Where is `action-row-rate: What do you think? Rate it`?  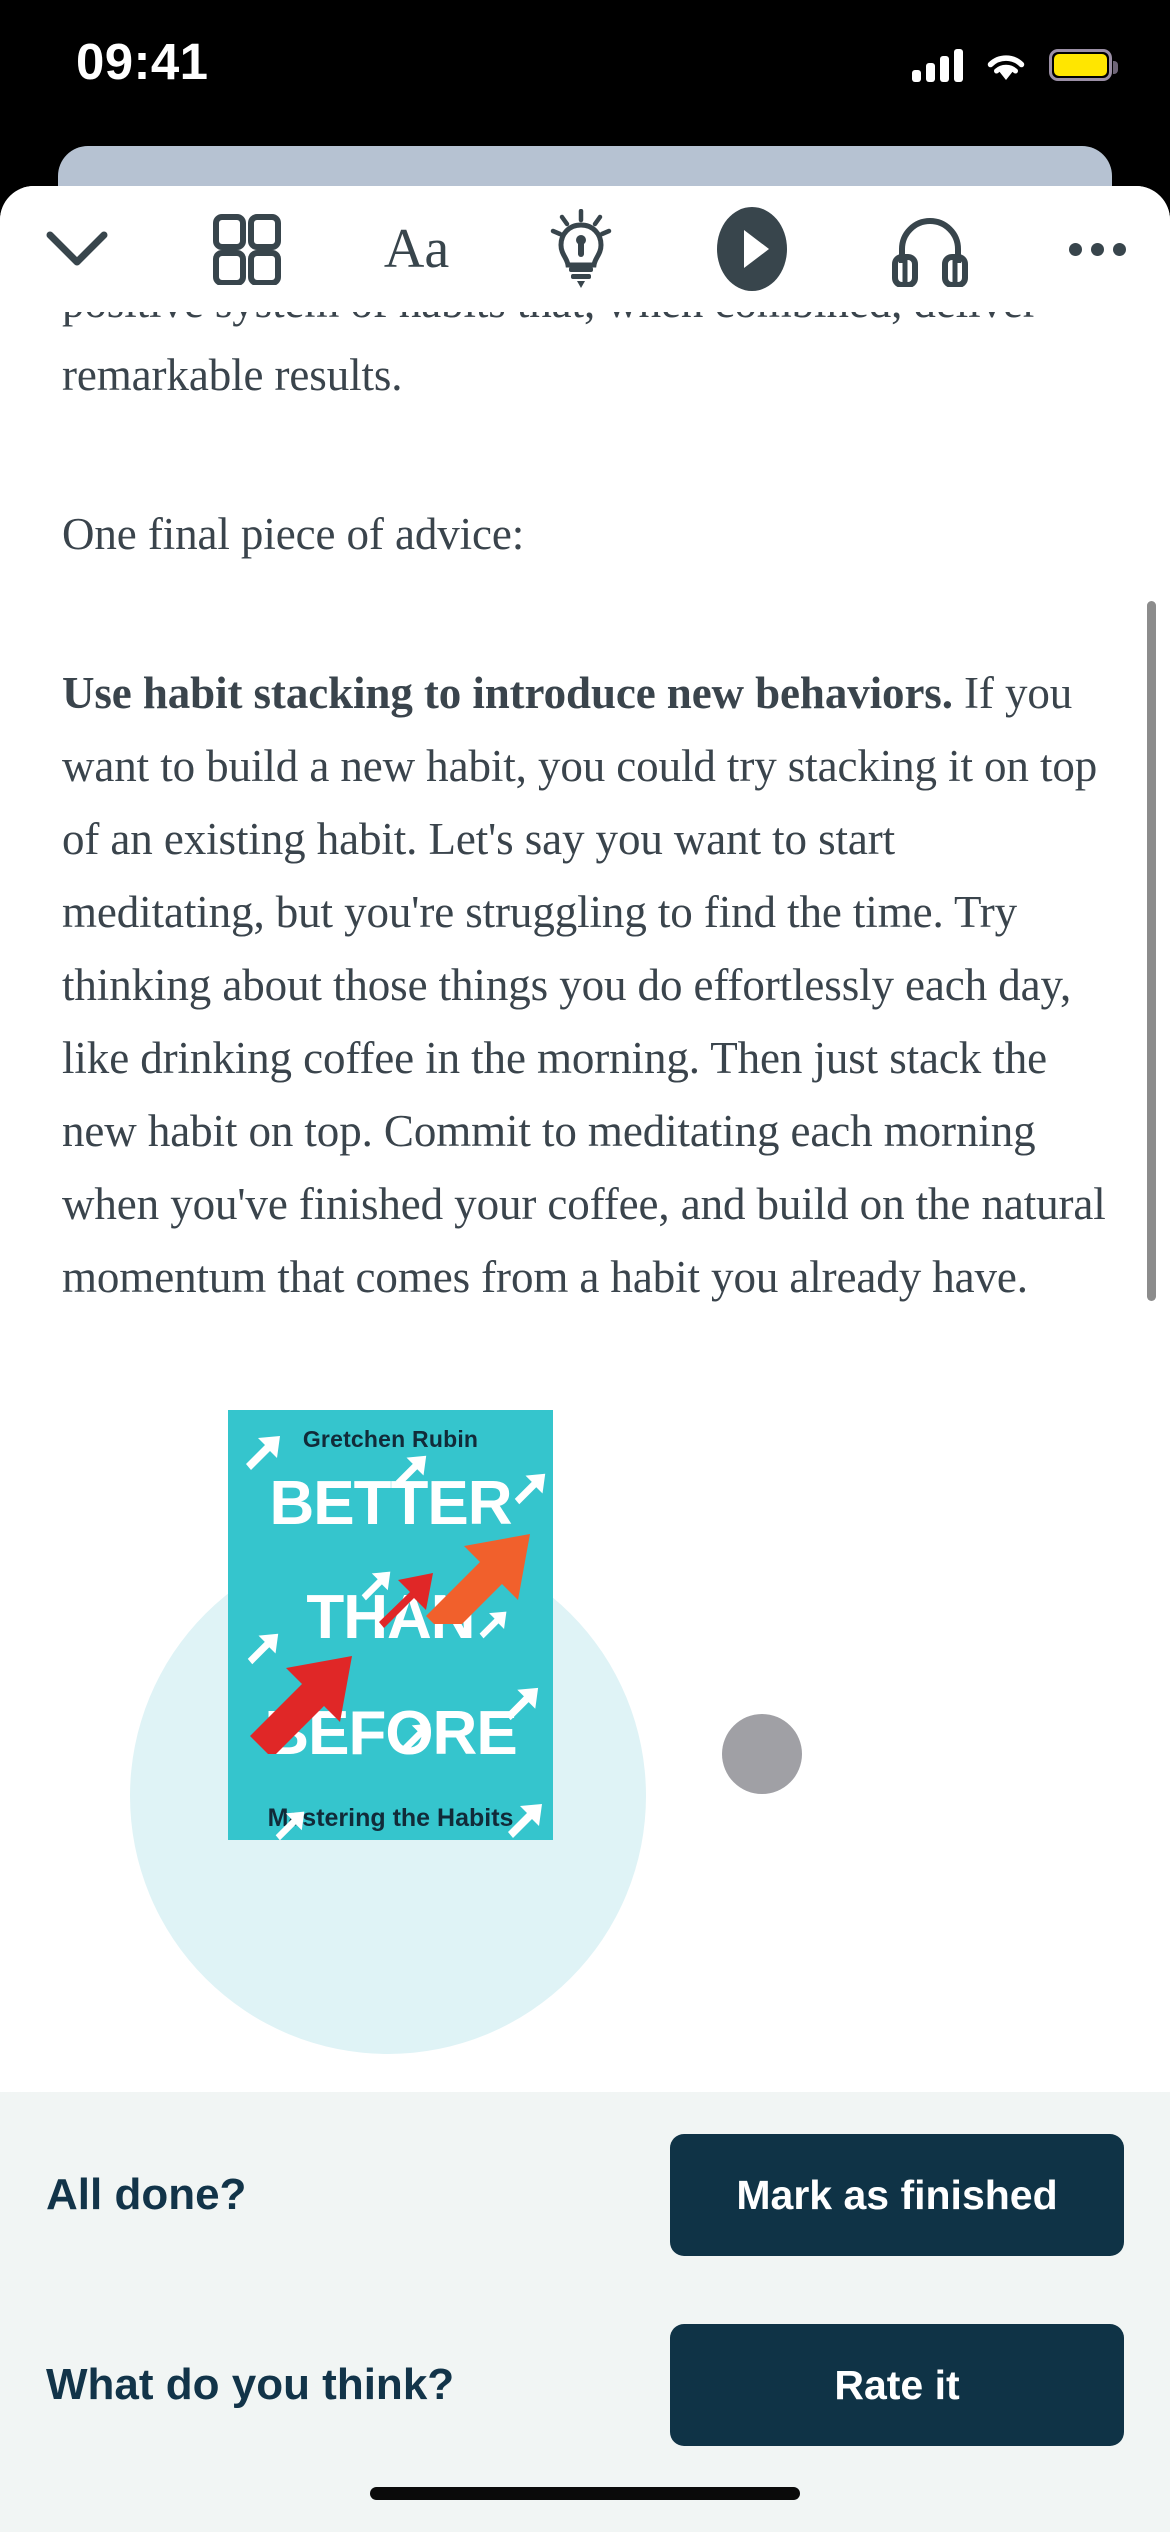 action-row-rate: What do you think? Rate it is located at coordinates (585, 2385).